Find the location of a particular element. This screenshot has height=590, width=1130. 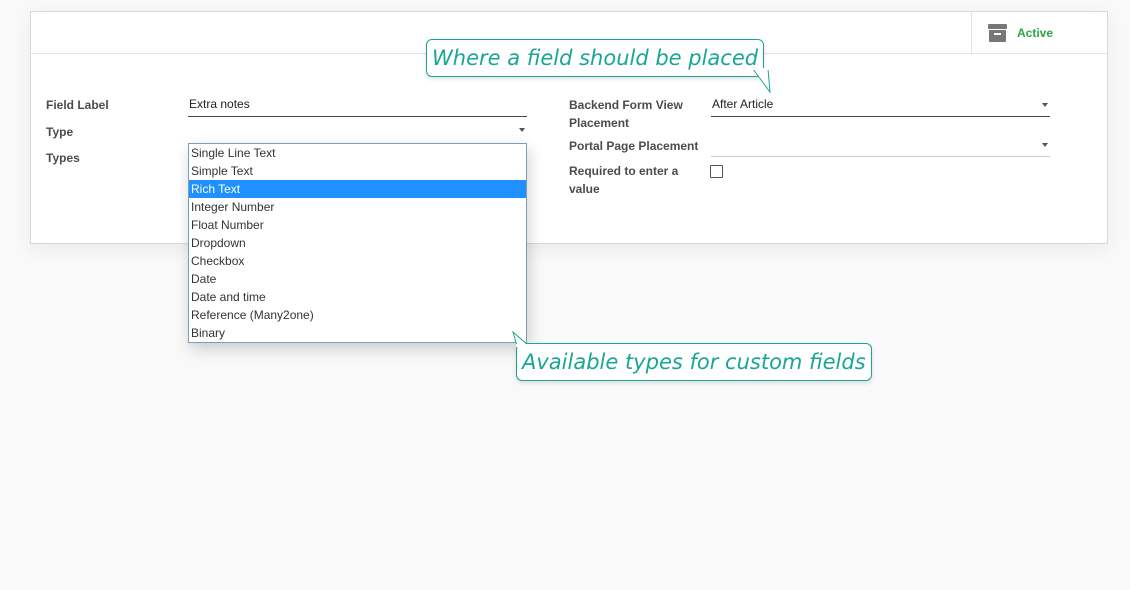

placement-callout-text: Where a field should be placed is located at coordinates (595, 58).